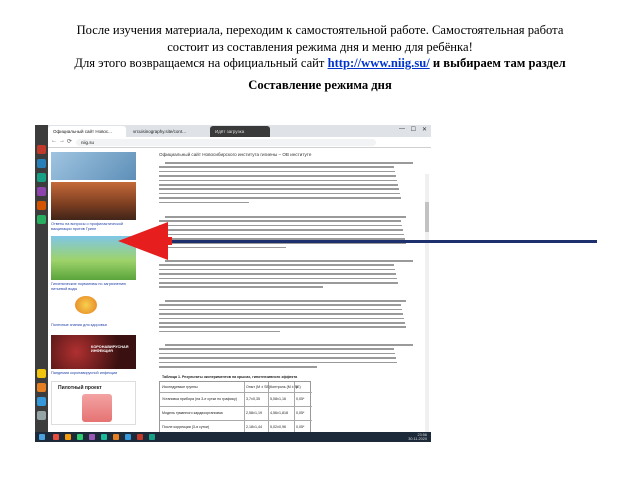 The width and height of the screenshot is (640, 480). Describe the element at coordinates (253, 399) in the screenshot. I see `table-cell: 3,7±0,35` at that location.